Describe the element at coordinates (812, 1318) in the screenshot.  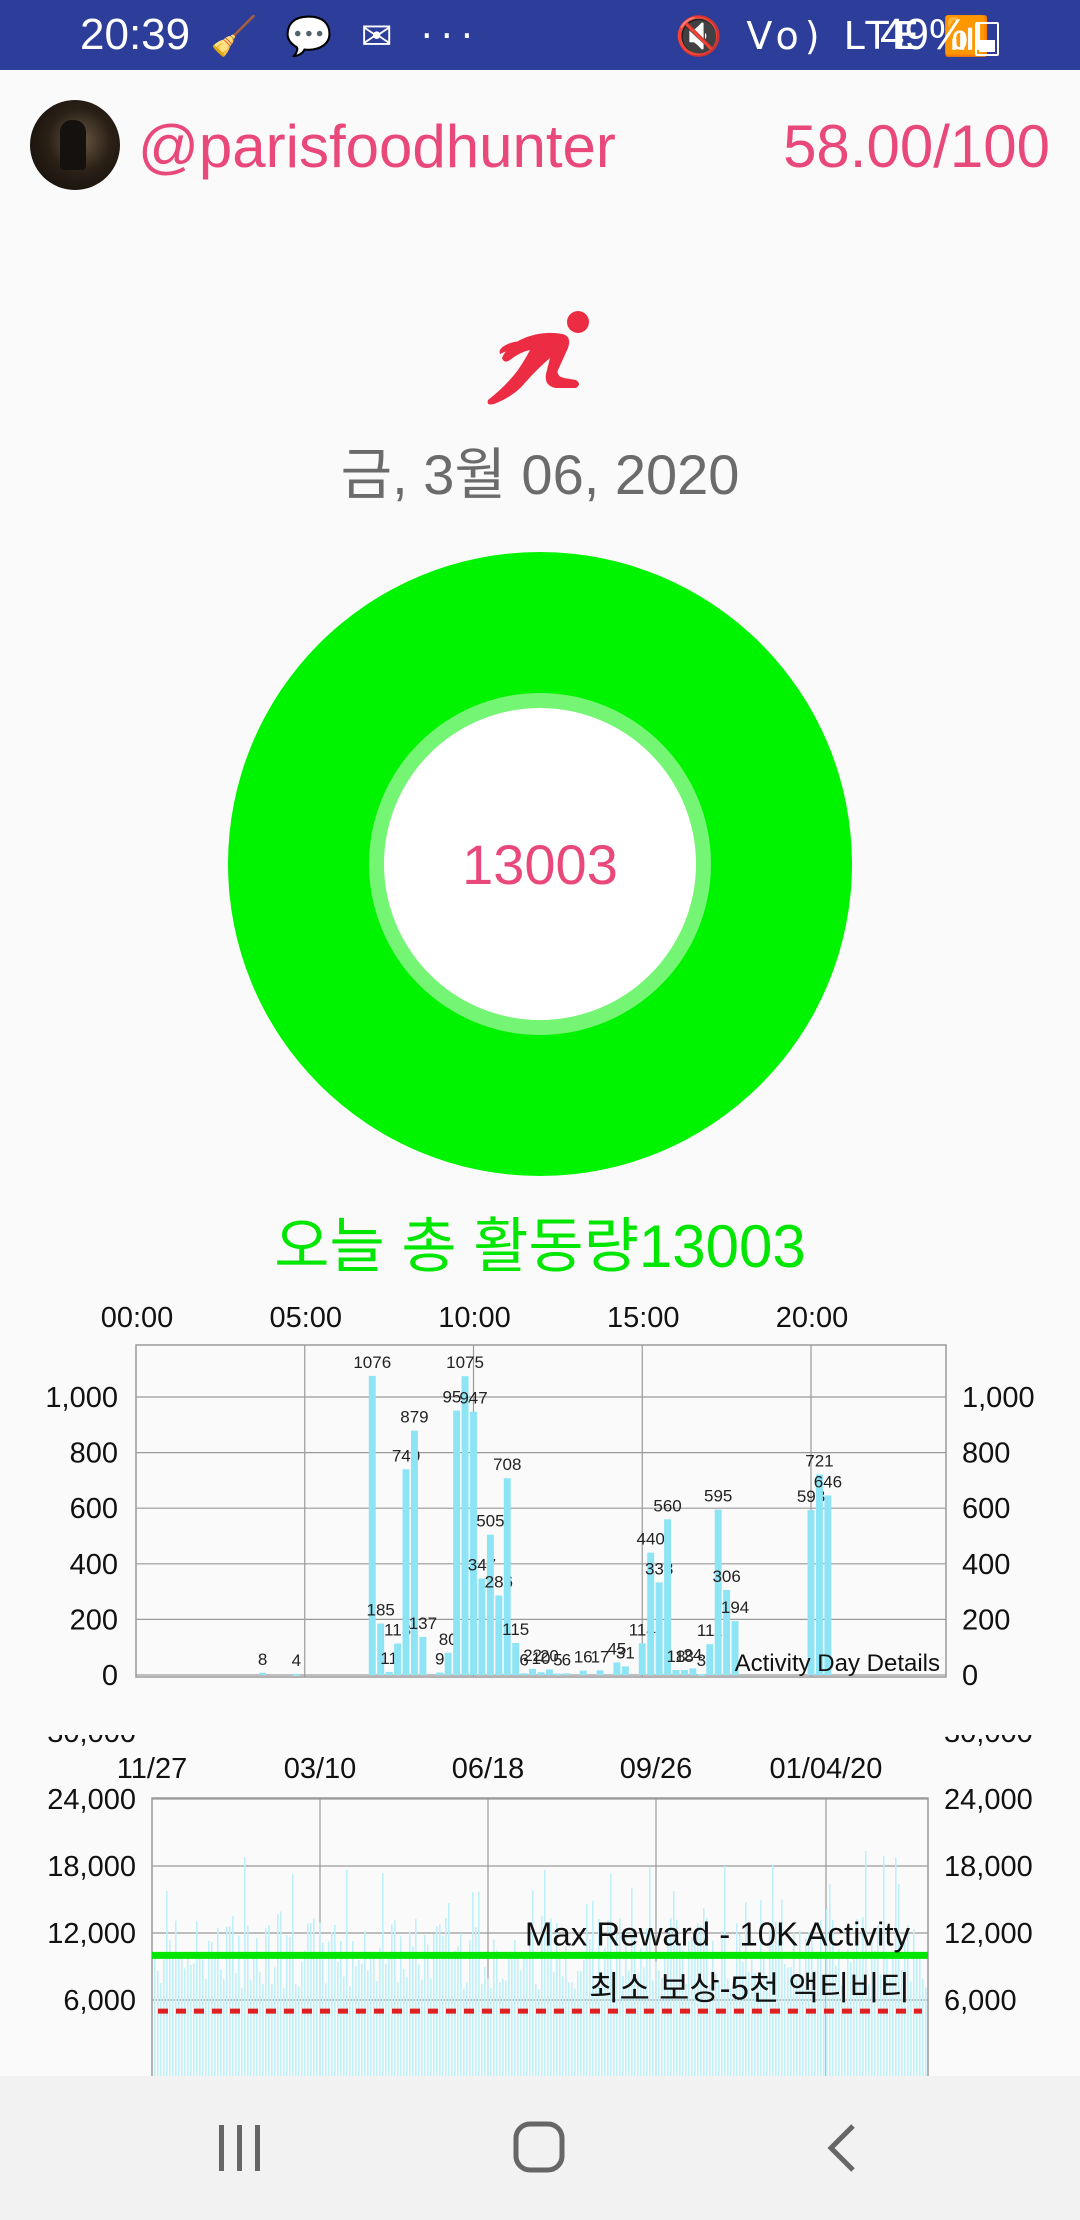
I see `day-x-tick-label: 20:00` at that location.